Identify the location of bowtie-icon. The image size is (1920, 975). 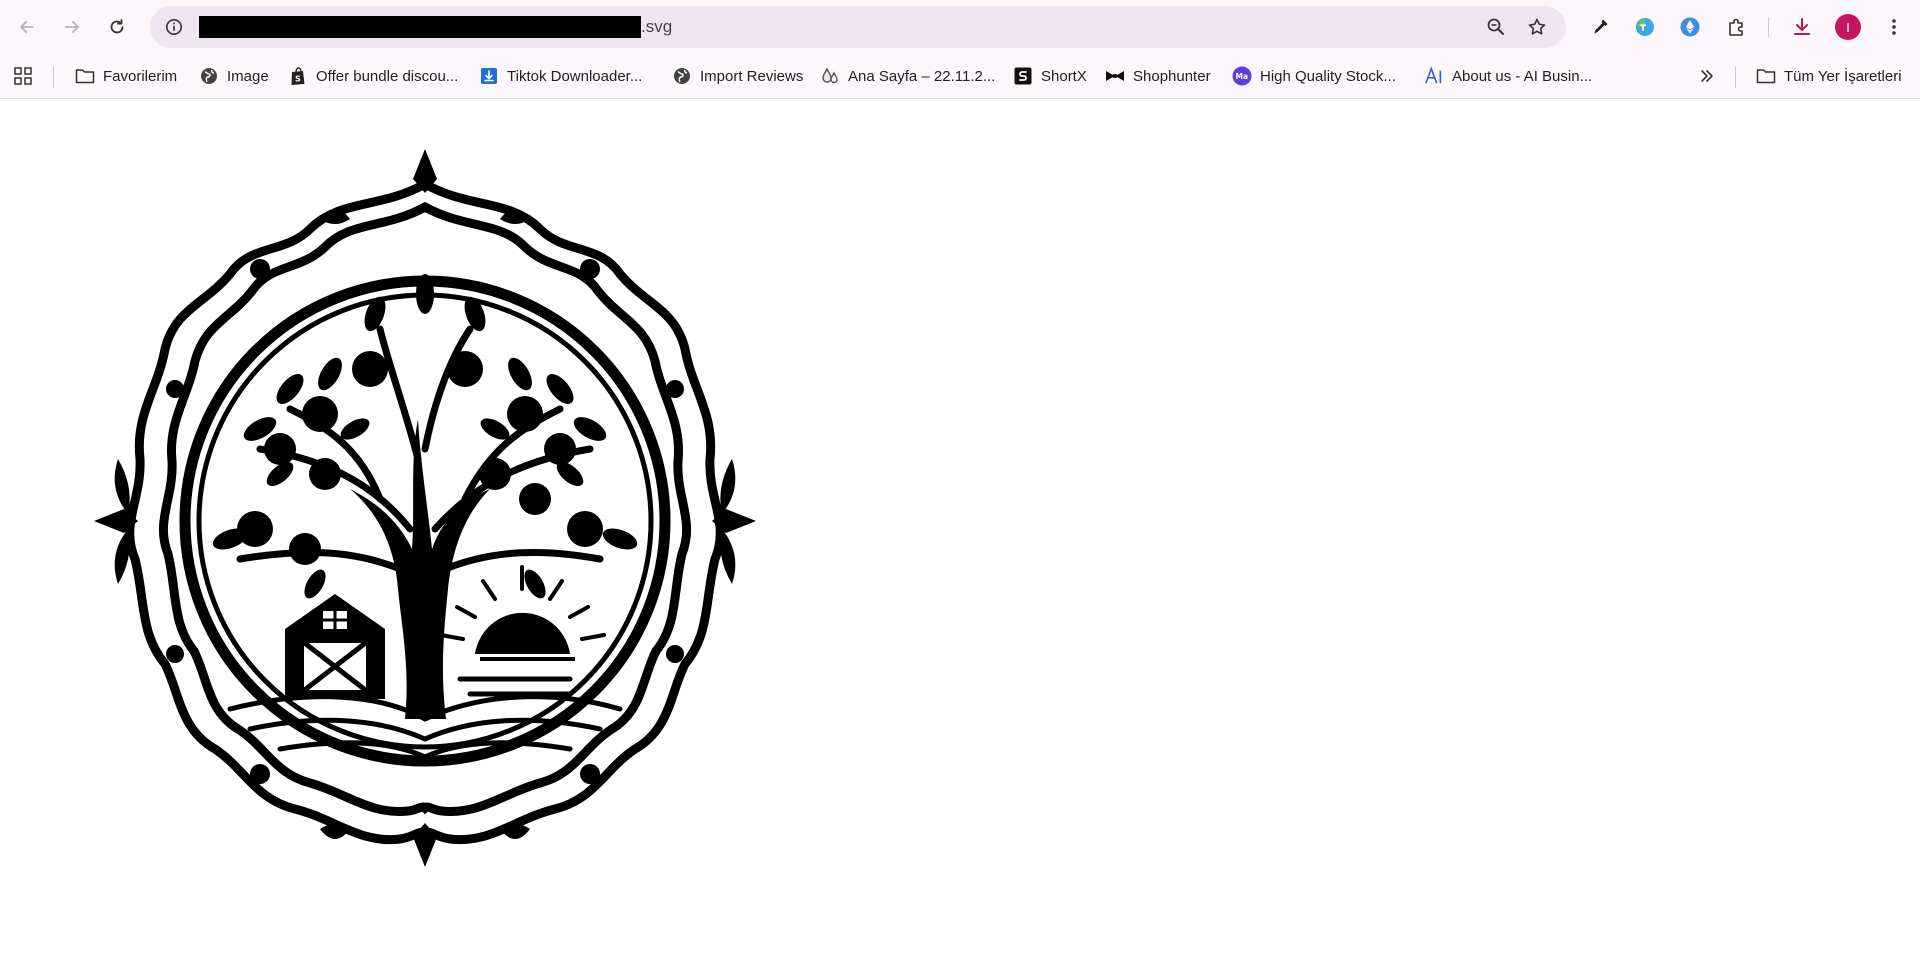
(1115, 76).